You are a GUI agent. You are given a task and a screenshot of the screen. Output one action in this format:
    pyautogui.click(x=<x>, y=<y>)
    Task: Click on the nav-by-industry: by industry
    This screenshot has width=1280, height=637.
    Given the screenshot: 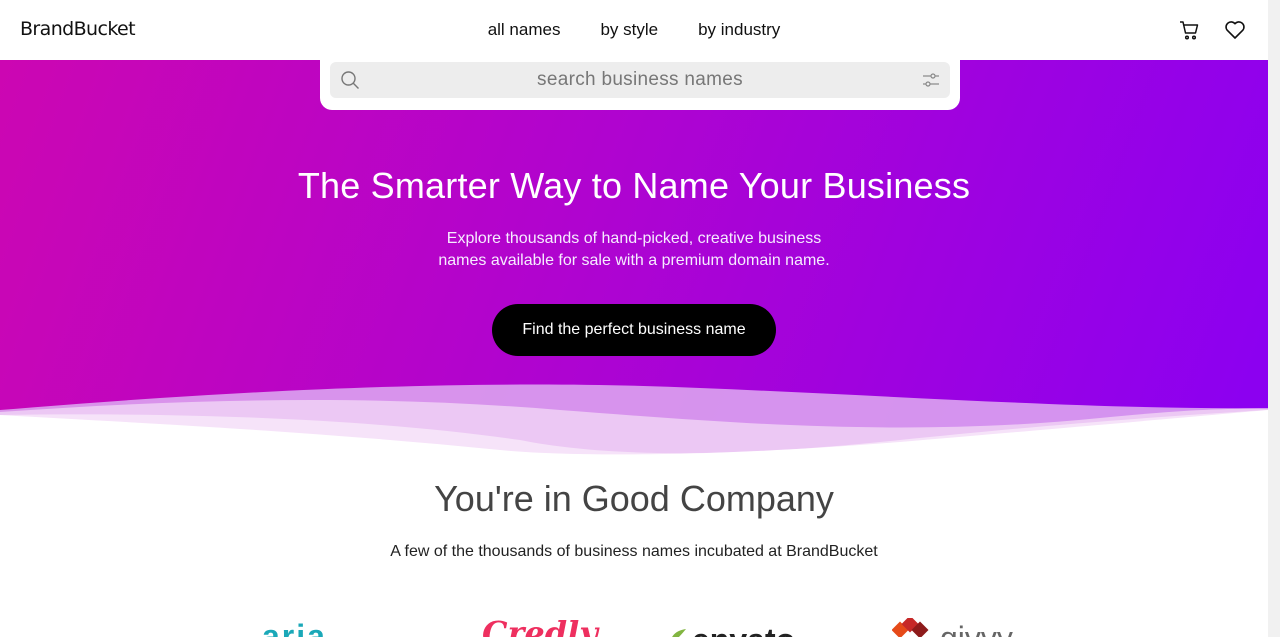 What is the action you would take?
    pyautogui.click(x=739, y=30)
    